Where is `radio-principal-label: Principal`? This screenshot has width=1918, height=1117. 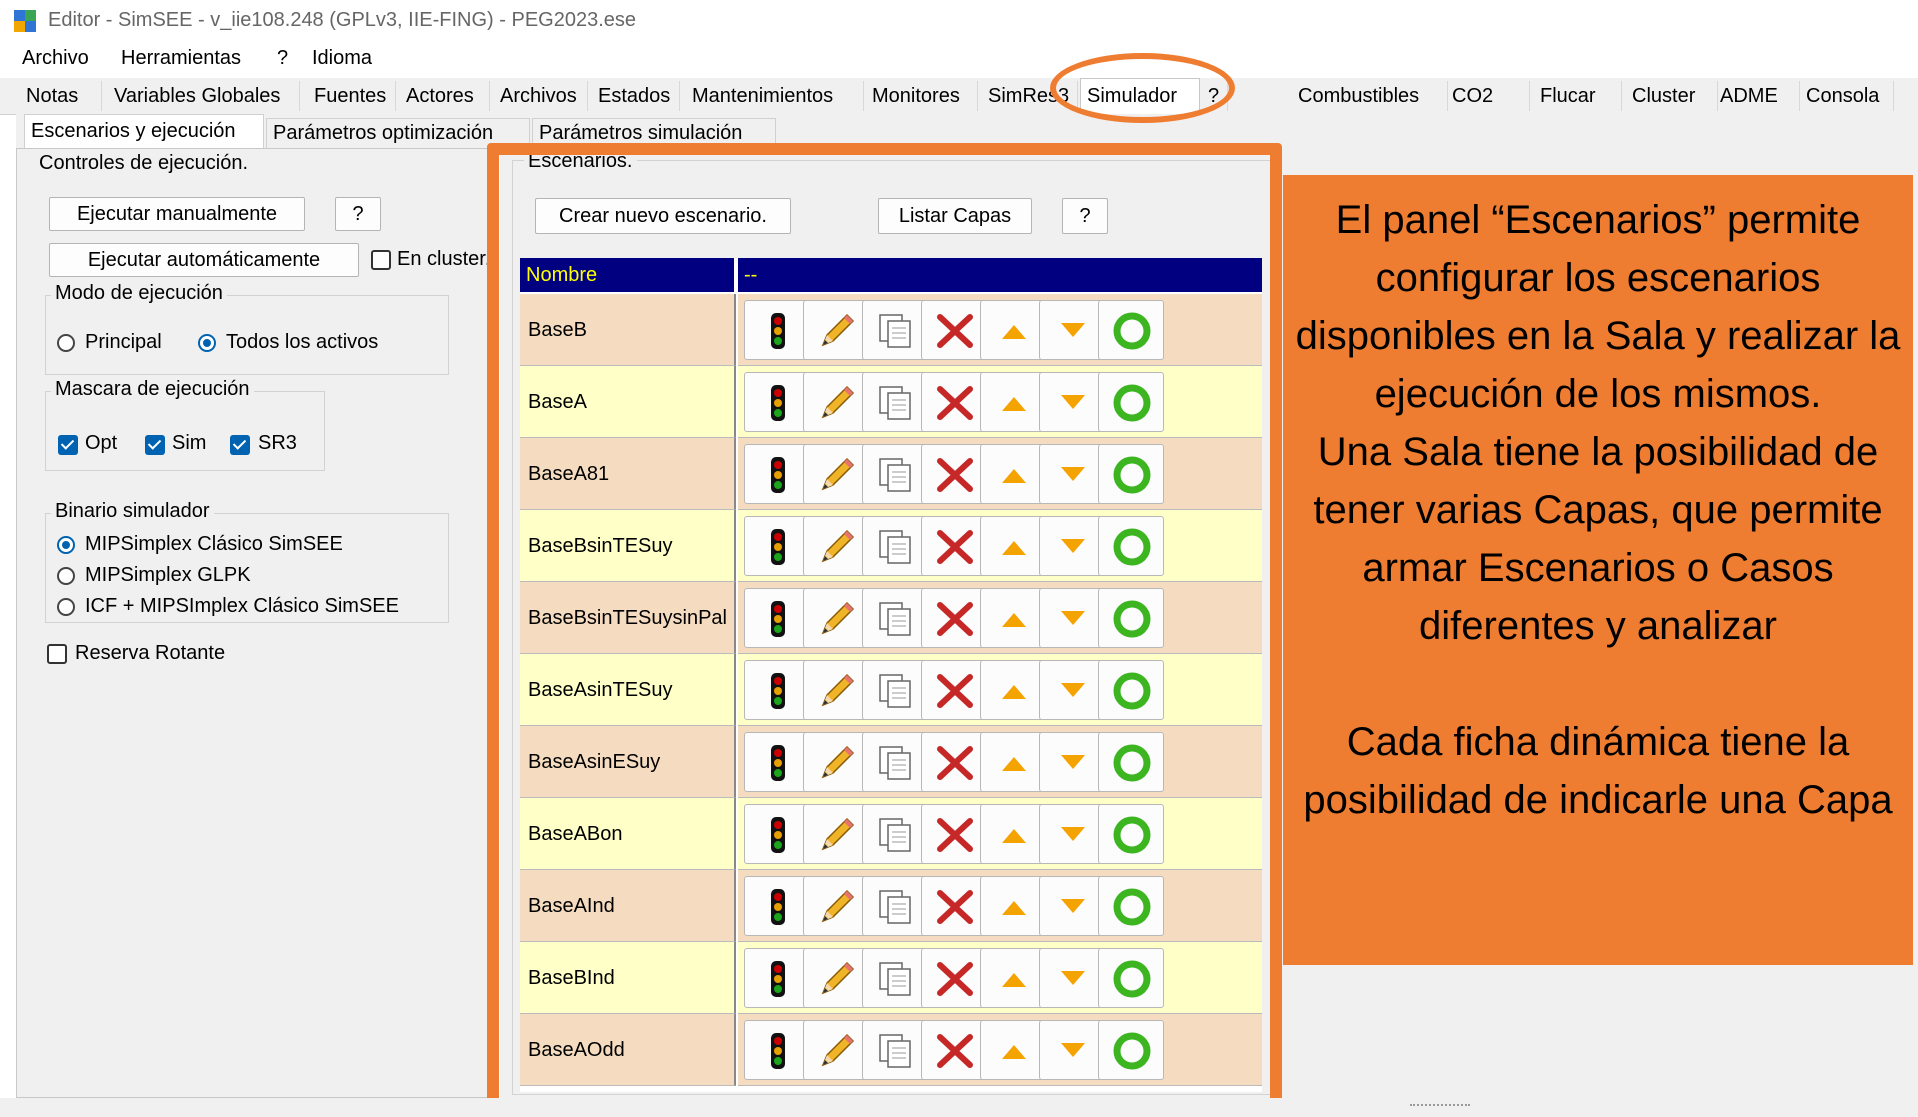
radio-principal-label: Principal is located at coordinates (123, 342).